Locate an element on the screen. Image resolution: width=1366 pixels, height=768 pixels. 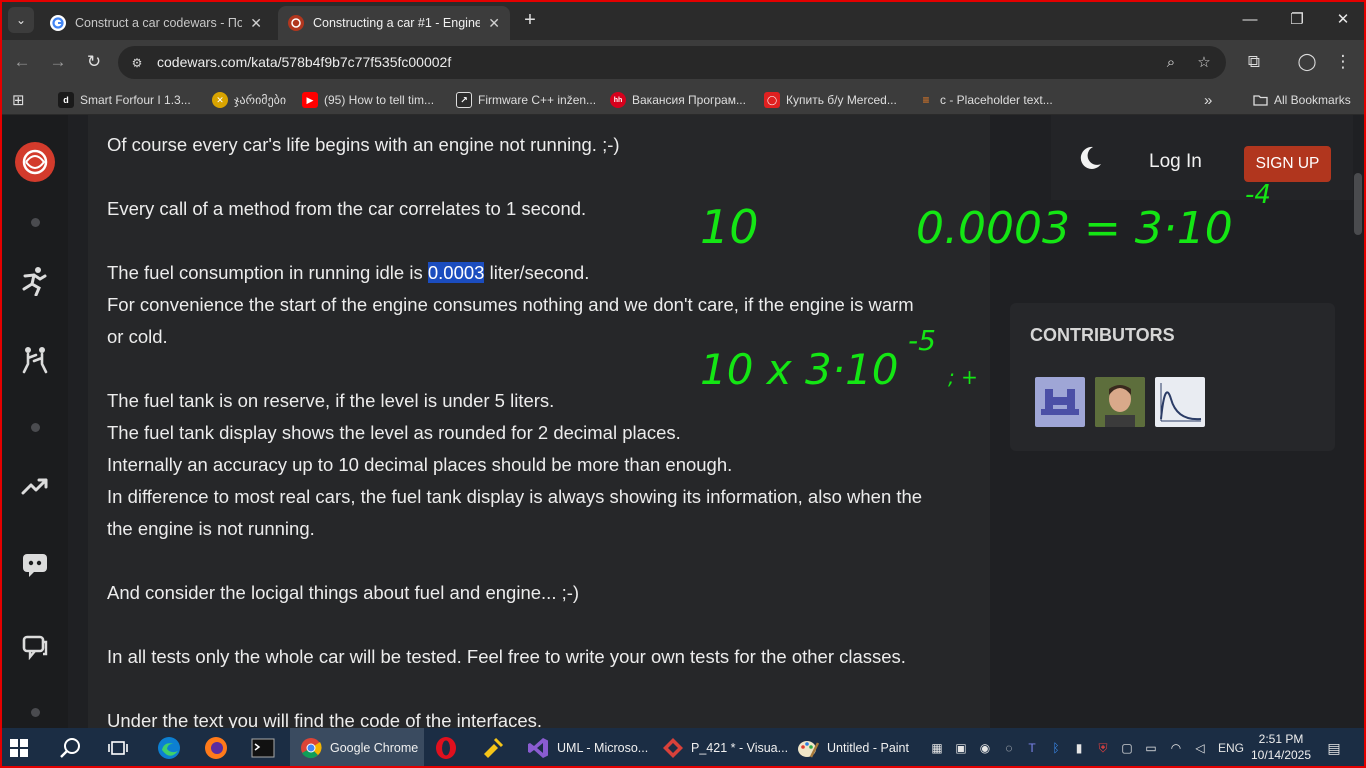
codewars-logo-icon is located at coordinates (35, 162).